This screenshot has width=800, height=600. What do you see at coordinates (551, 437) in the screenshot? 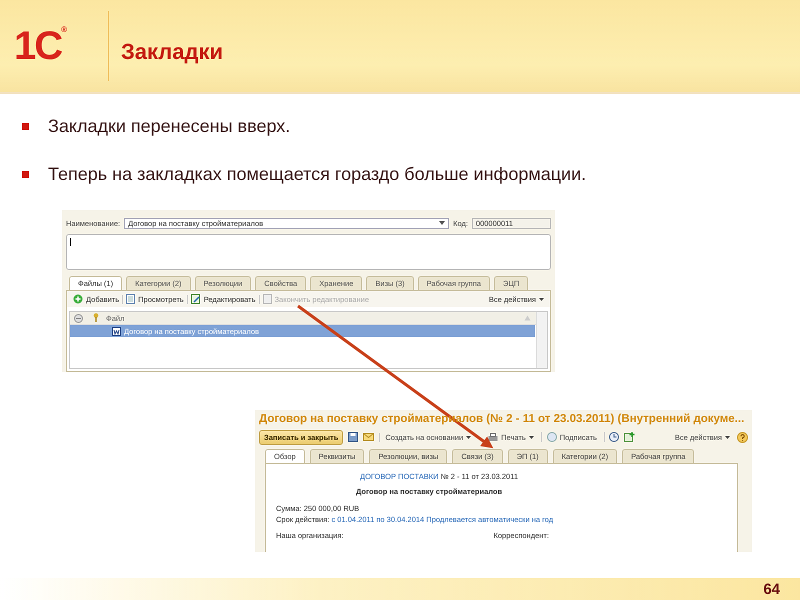
I see `circle-icon` at bounding box center [551, 437].